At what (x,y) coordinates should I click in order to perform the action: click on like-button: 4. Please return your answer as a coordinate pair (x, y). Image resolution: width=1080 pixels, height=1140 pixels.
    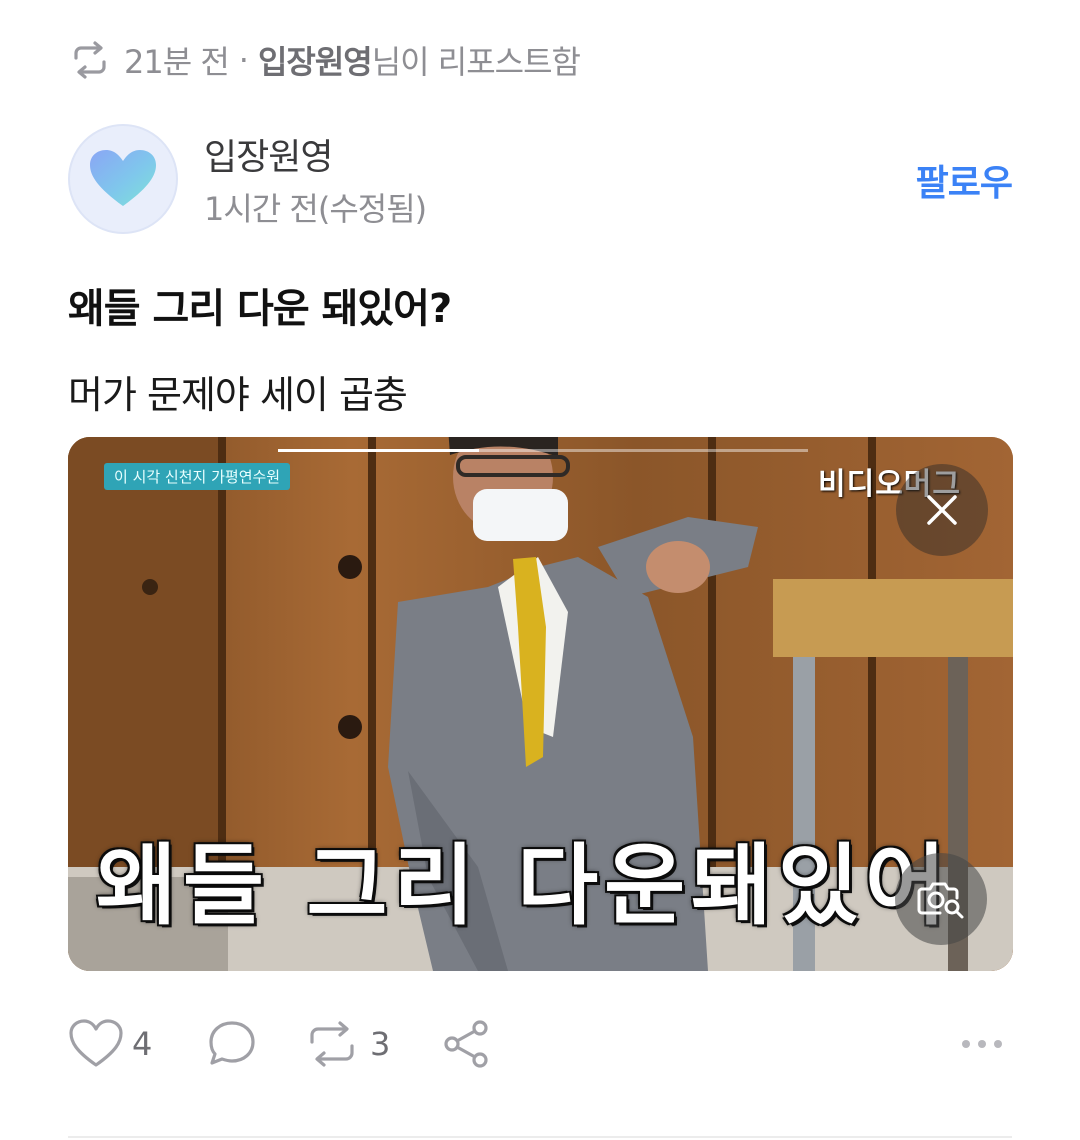
    Looking at the image, I should click on (110, 1044).